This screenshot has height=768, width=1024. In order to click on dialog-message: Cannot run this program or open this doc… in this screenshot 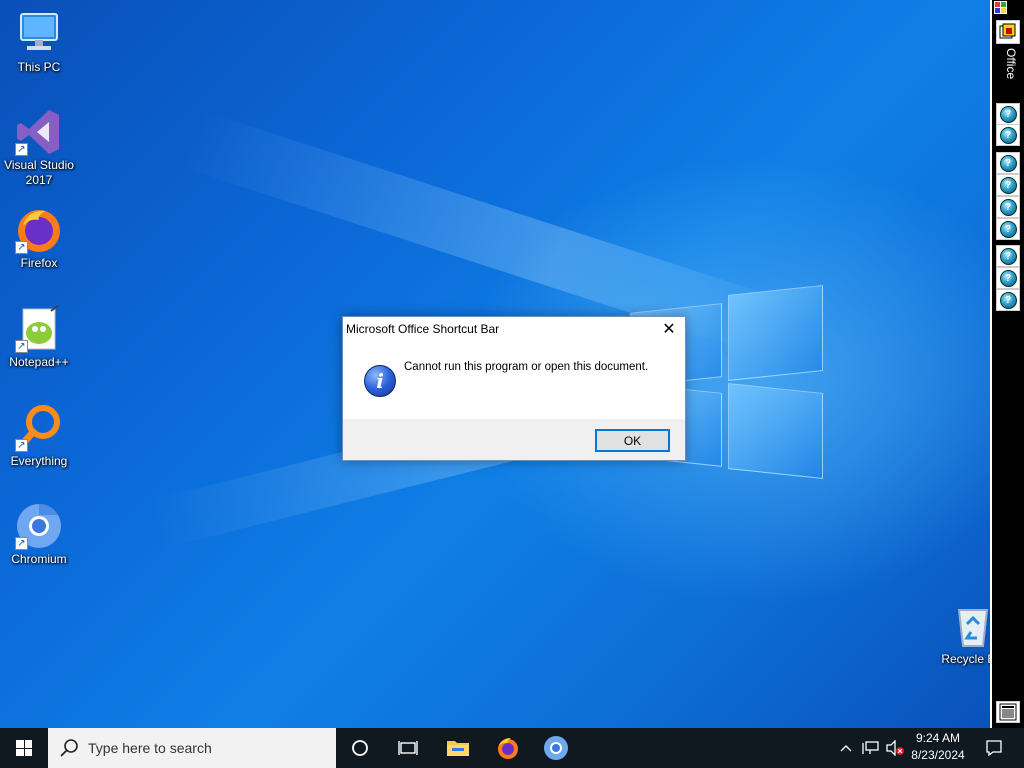, I will do `click(526, 367)`.